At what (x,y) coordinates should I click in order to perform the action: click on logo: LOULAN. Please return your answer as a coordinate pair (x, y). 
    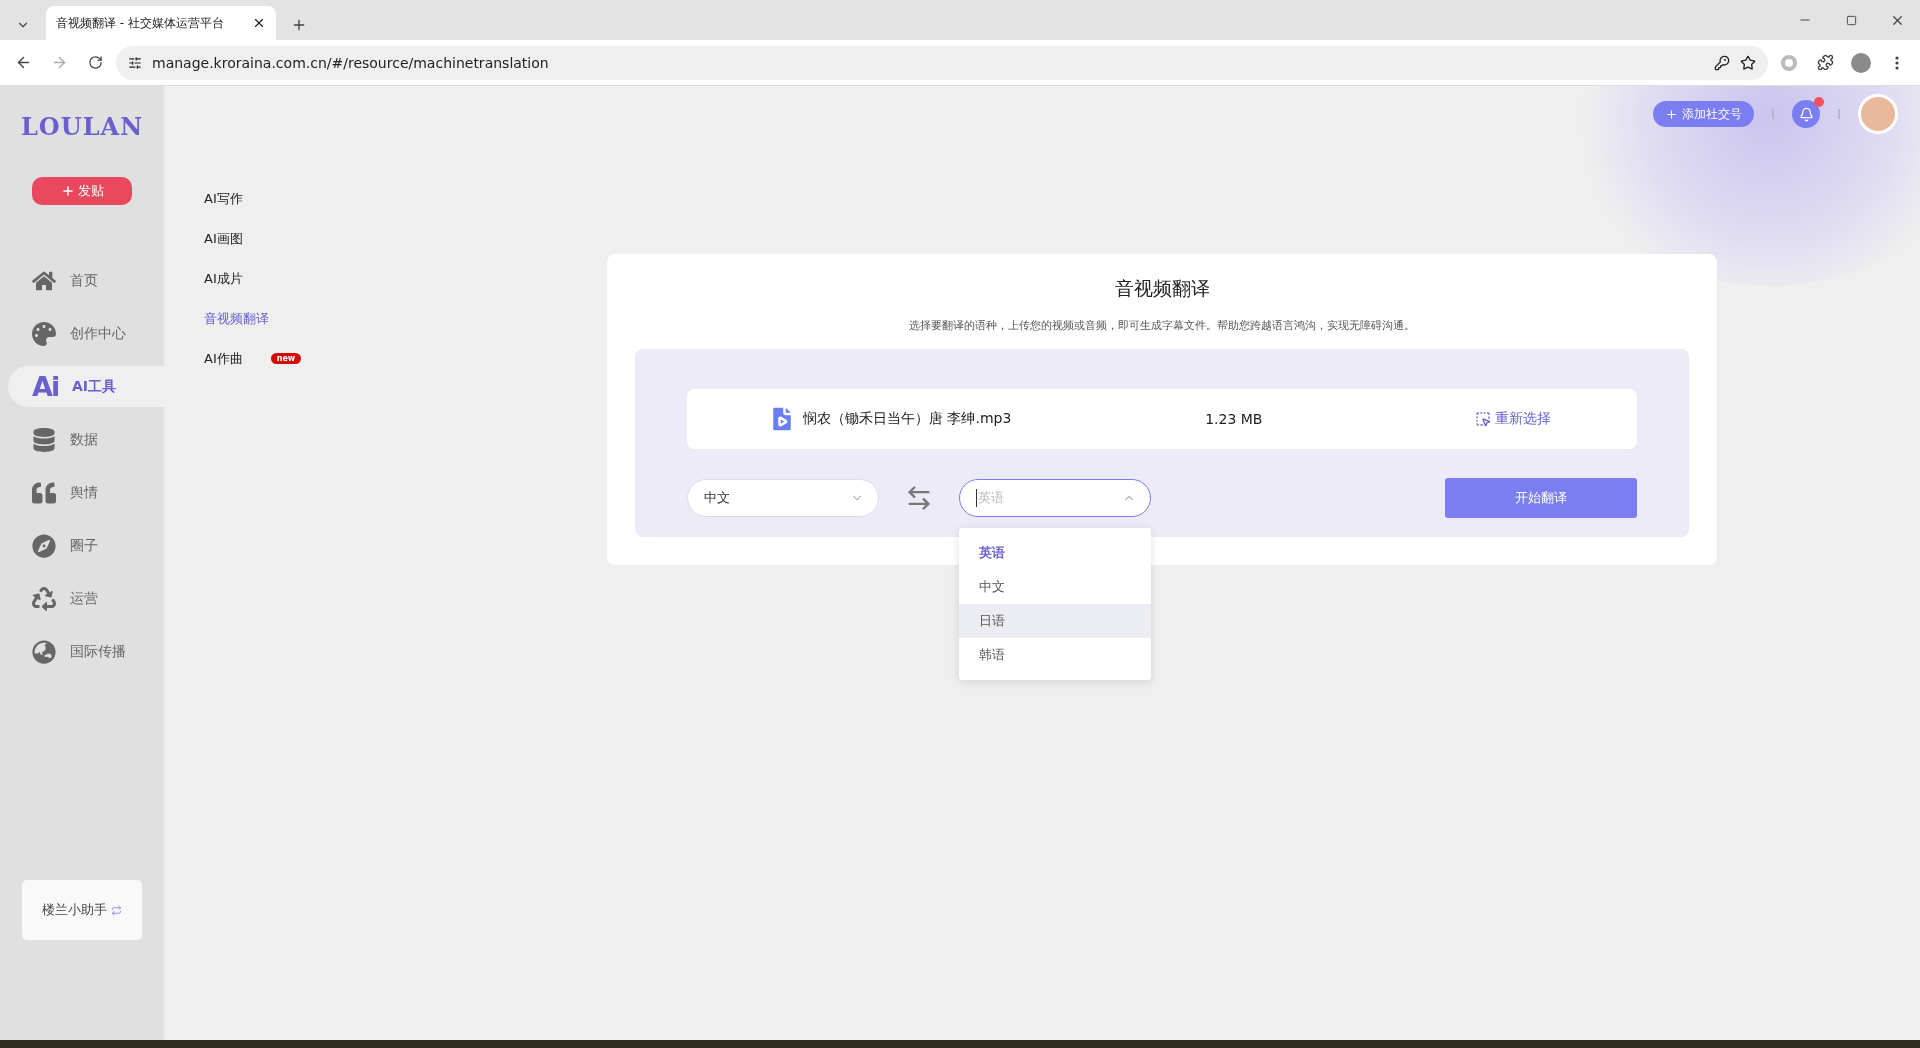
    Looking at the image, I should click on (82, 126).